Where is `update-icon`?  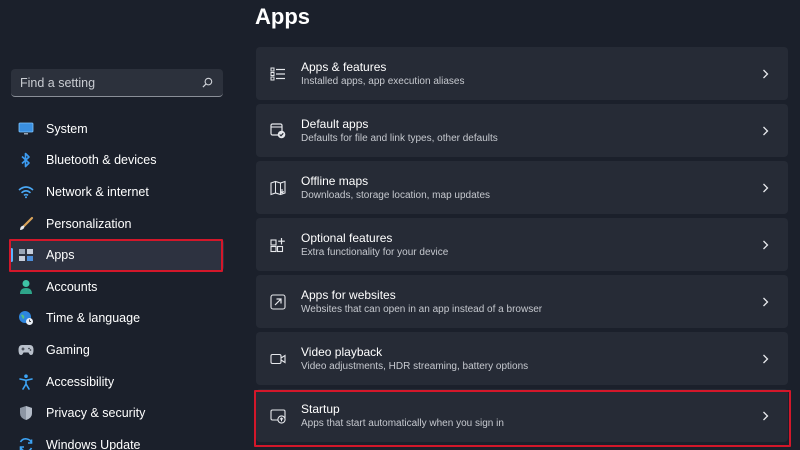 update-icon is located at coordinates (26, 443).